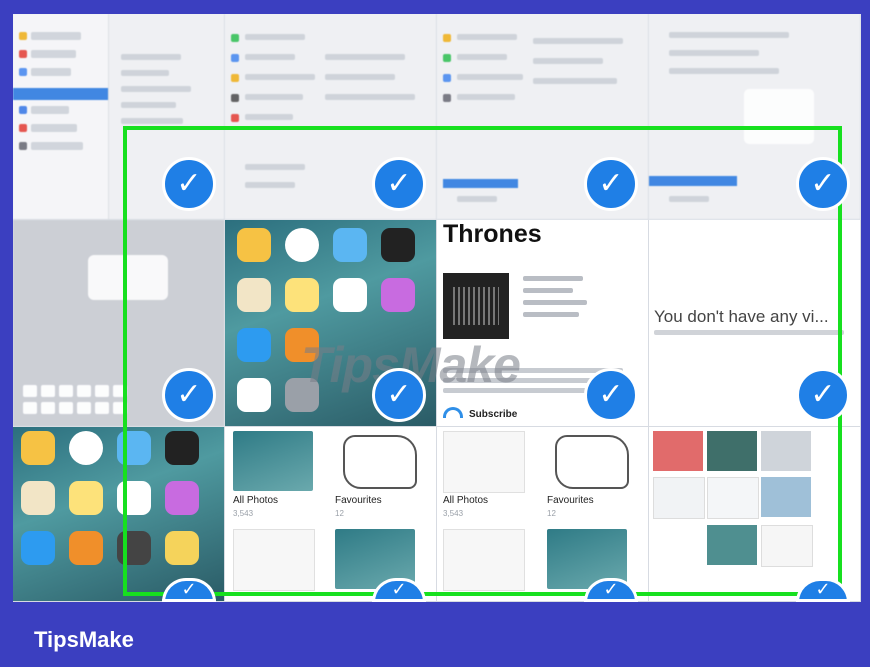 This screenshot has height=667, width=870. What do you see at coordinates (749, 332) in the screenshot?
I see `empty-submessage` at bounding box center [749, 332].